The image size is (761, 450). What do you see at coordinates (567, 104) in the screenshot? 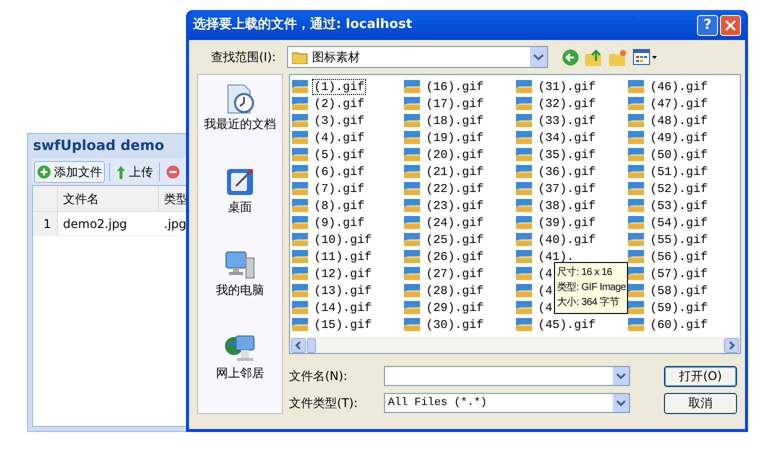
I see `file-name: (32).gif` at bounding box center [567, 104].